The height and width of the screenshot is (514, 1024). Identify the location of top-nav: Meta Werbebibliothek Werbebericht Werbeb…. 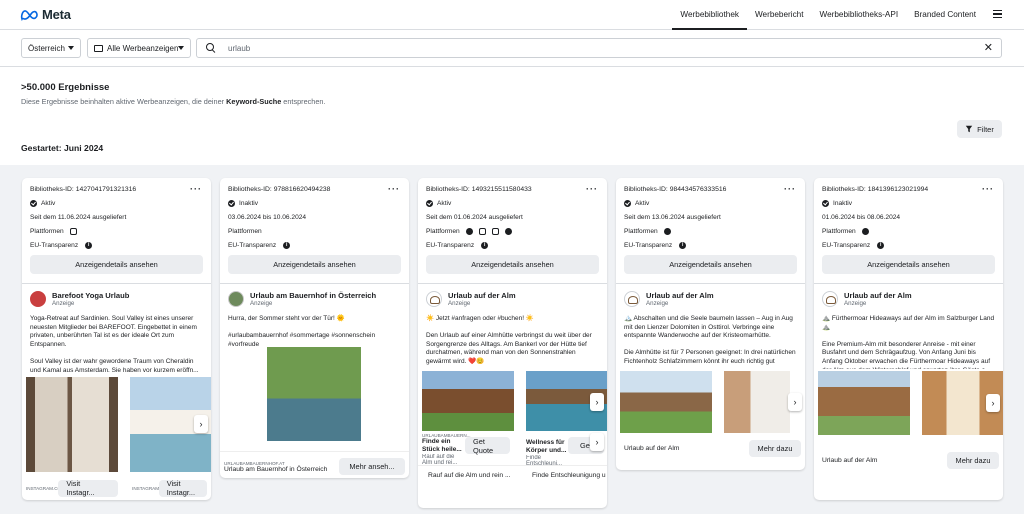
(512, 15).